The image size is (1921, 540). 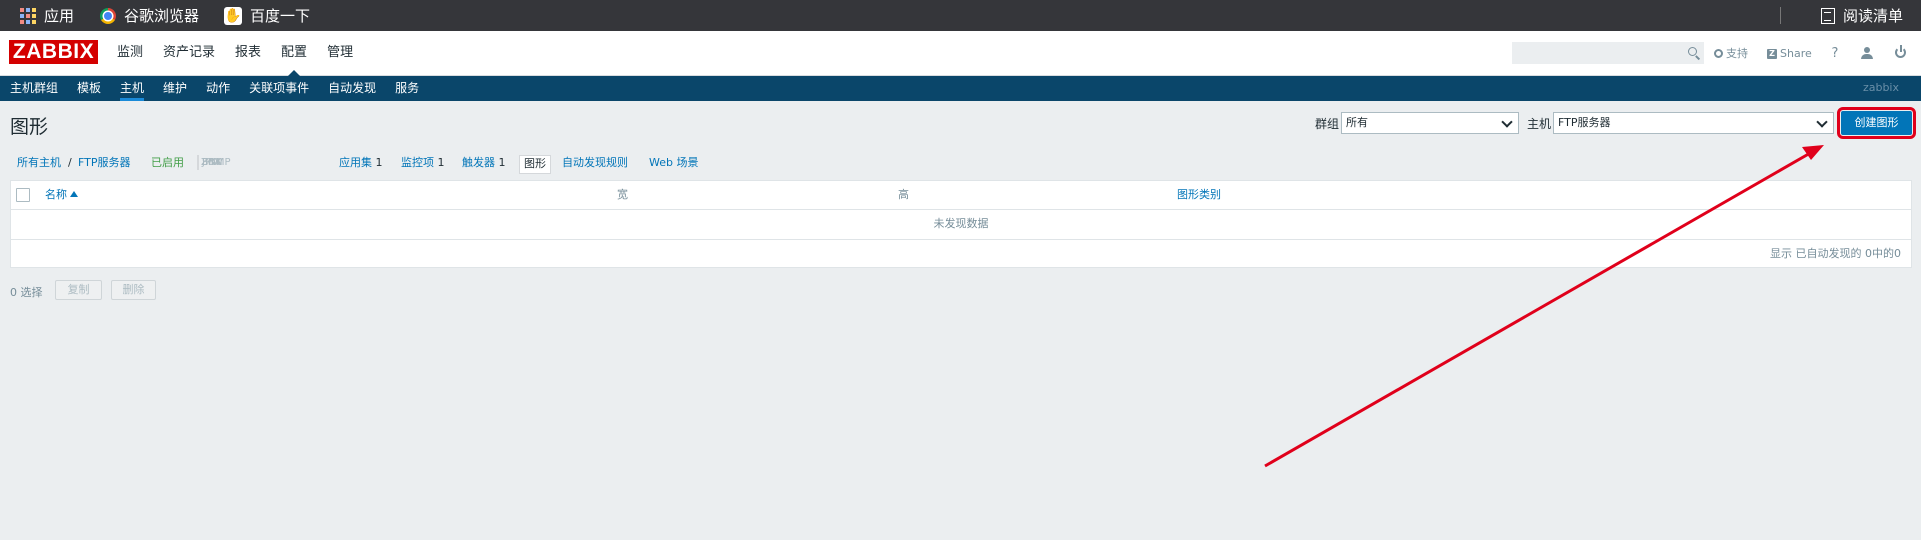 What do you see at coordinates (340, 53) in the screenshot?
I see `menu-administration: 管理` at bounding box center [340, 53].